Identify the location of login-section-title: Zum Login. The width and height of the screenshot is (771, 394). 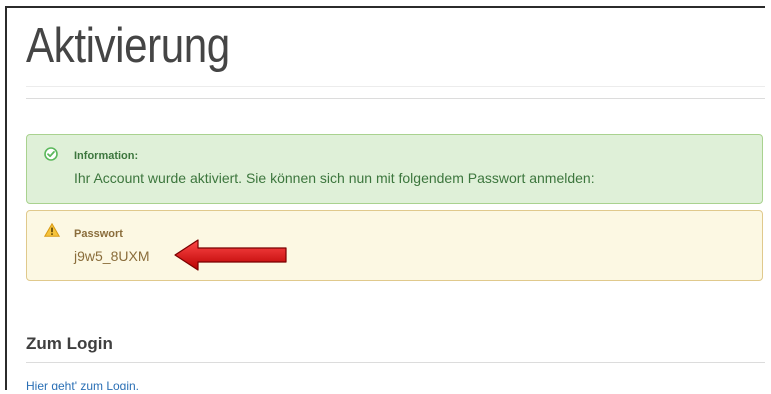
(69, 343).